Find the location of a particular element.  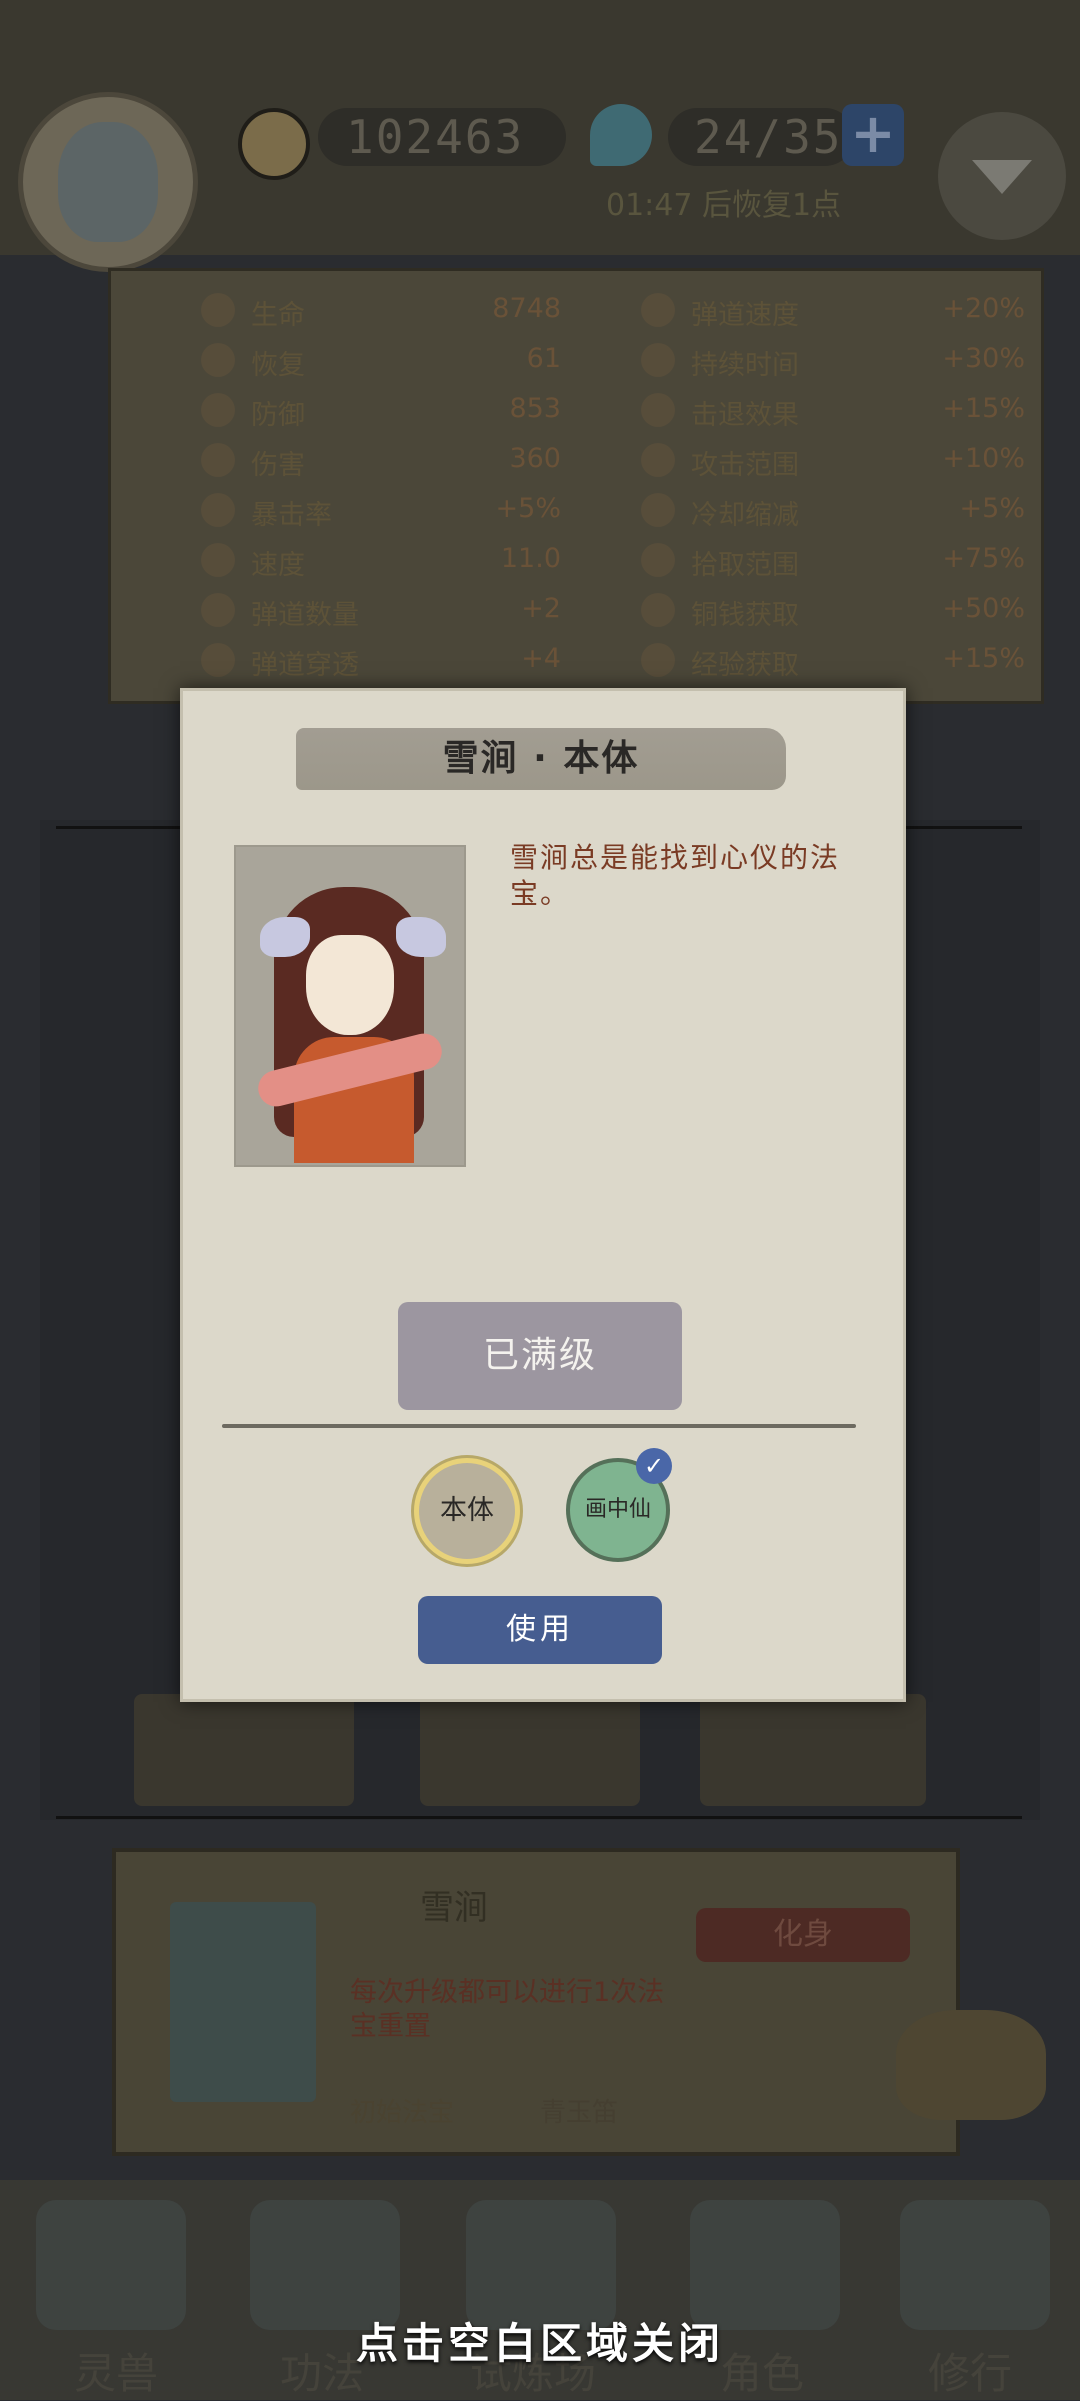

stat-label: 攻击范围 is located at coordinates (745, 465).